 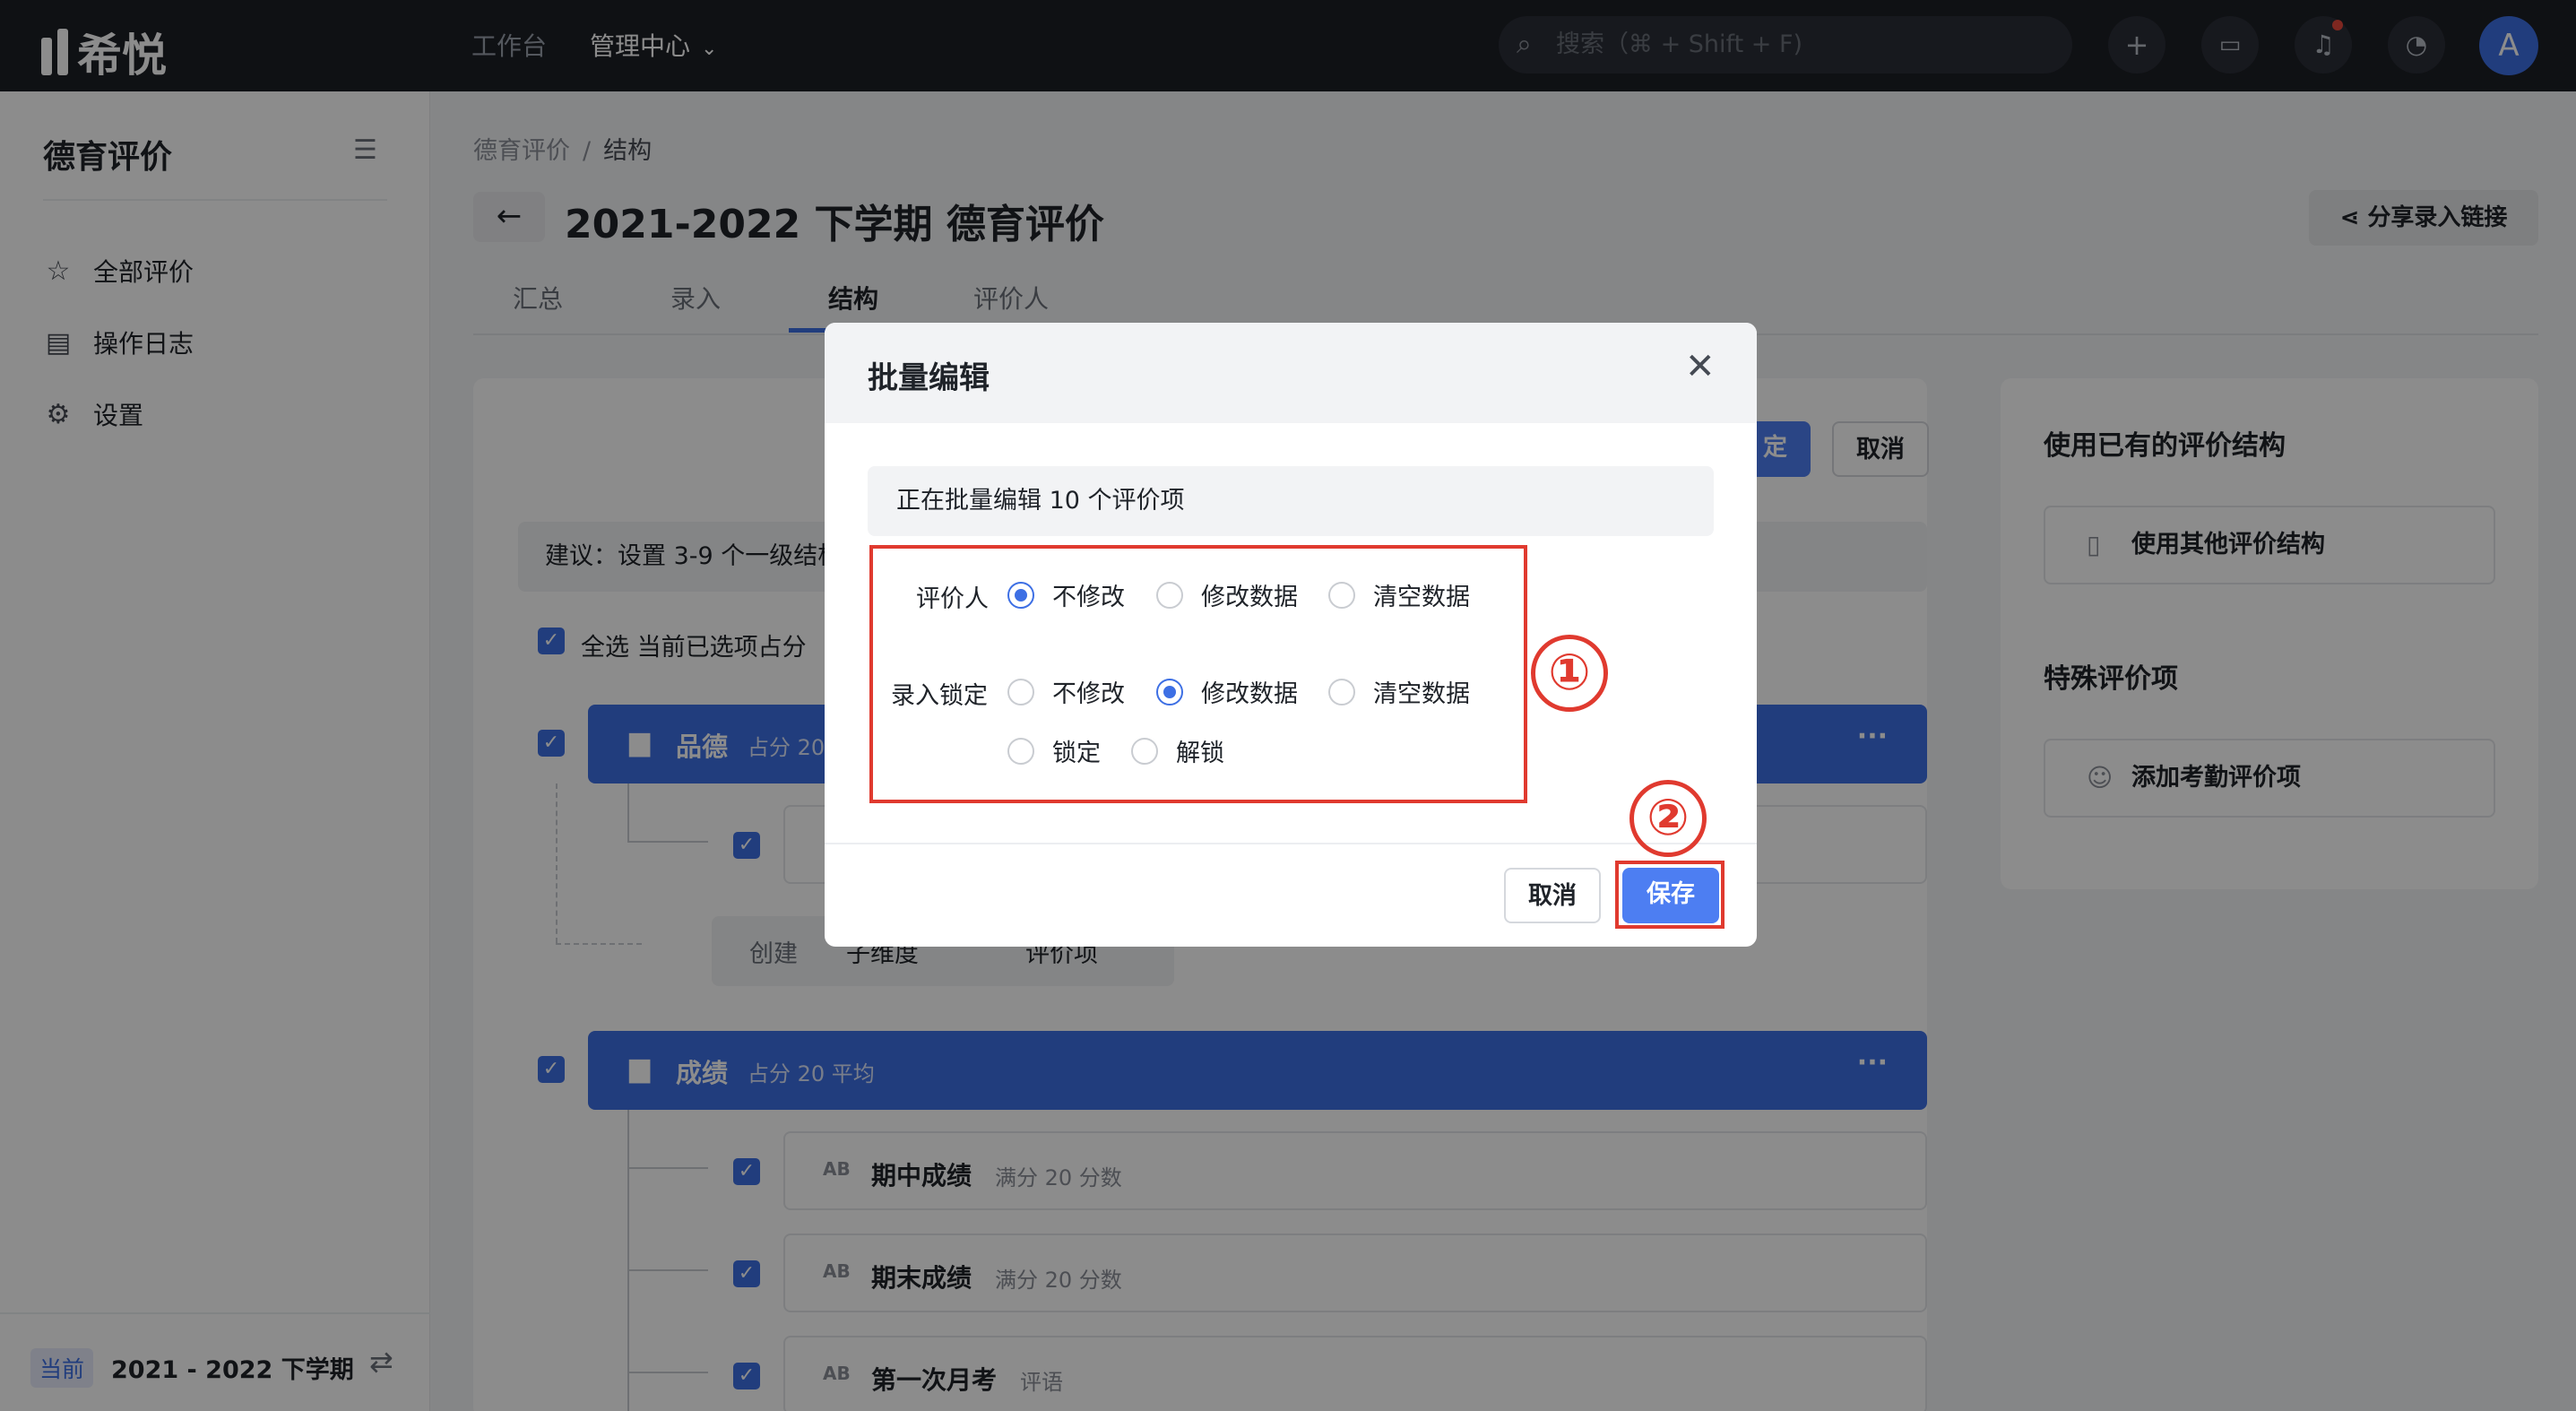 I want to click on batch-edit-info: 正在批量编辑 10 个评价项, so click(x=1291, y=501).